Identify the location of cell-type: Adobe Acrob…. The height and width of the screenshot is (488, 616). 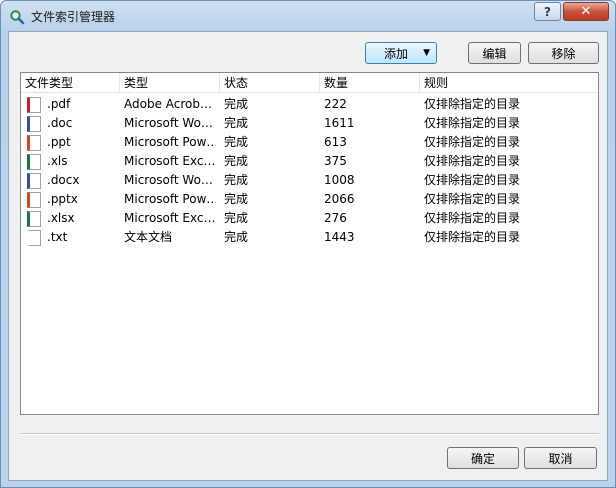
(168, 104).